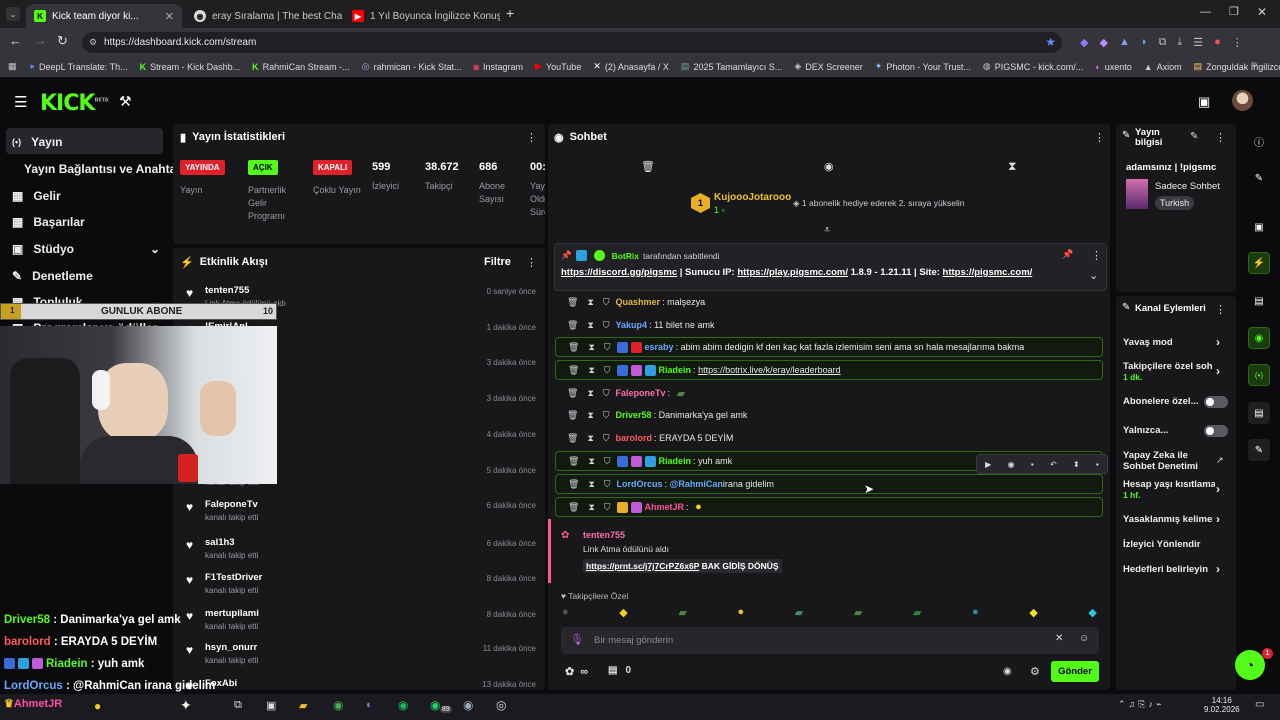 This screenshot has width=1280, height=720. What do you see at coordinates (1216, 431) in the screenshot?
I see `only-toggle` at bounding box center [1216, 431].